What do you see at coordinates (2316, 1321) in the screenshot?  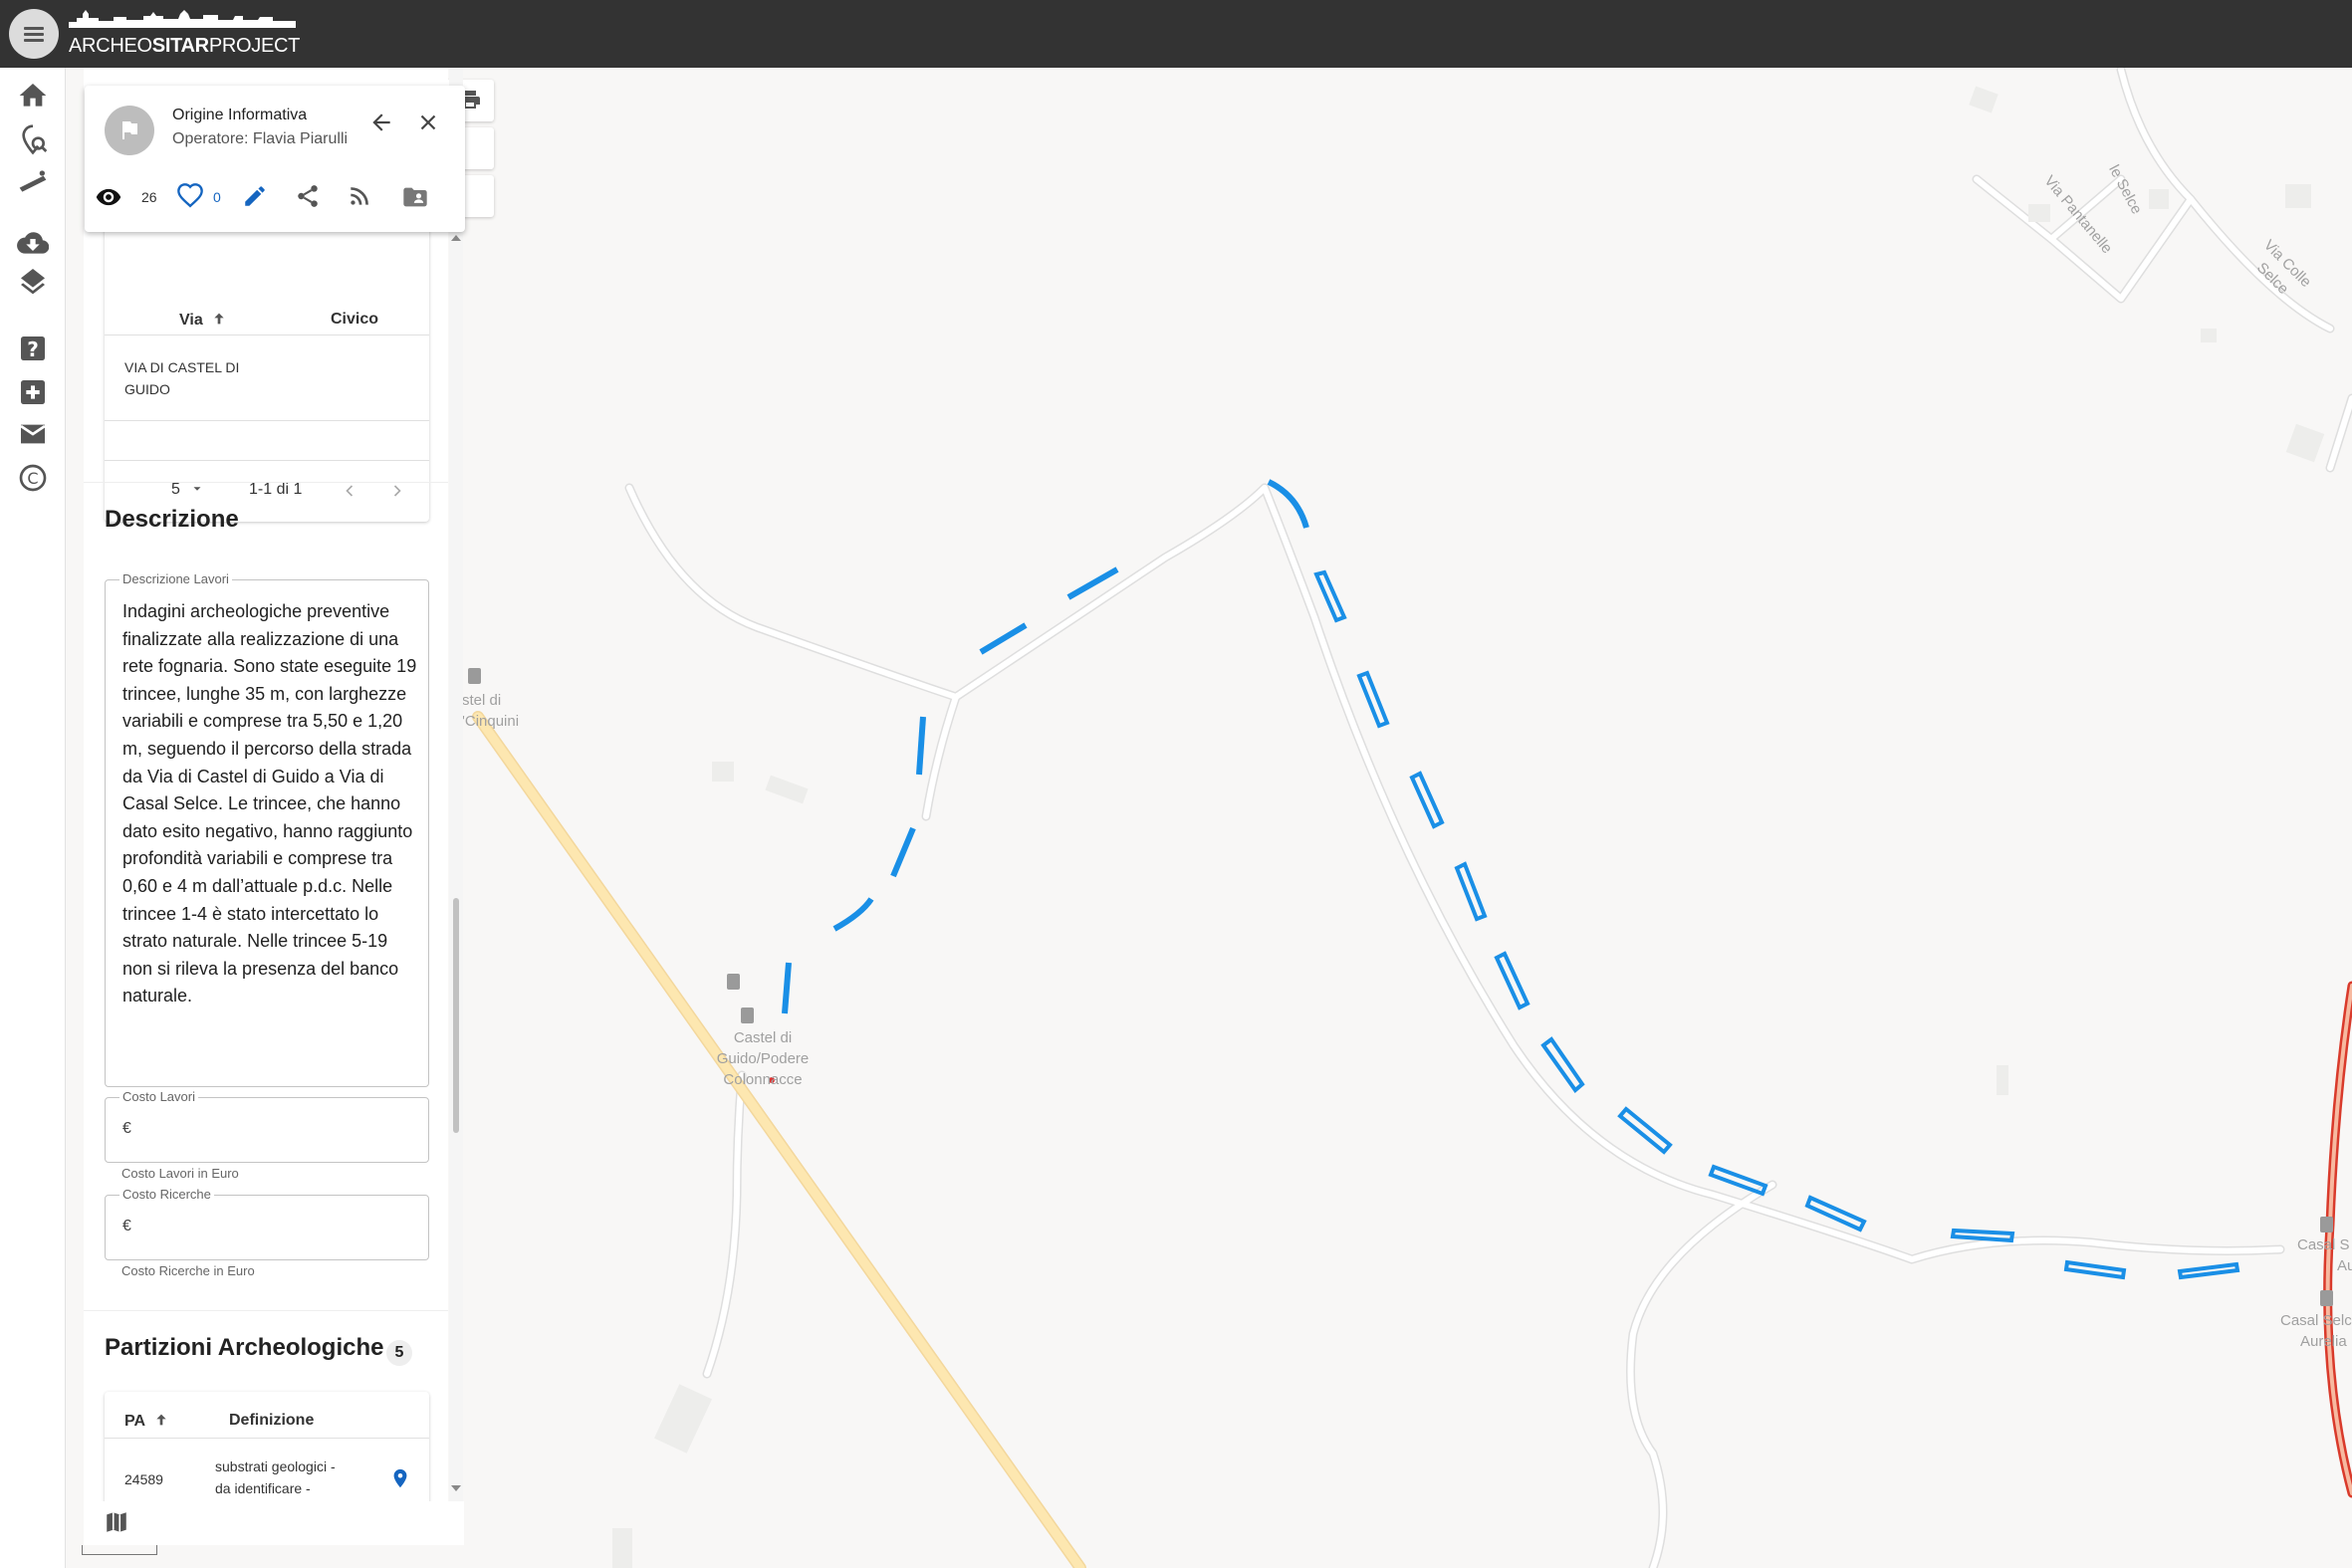 I see `map-label-line: Casal Selc` at bounding box center [2316, 1321].